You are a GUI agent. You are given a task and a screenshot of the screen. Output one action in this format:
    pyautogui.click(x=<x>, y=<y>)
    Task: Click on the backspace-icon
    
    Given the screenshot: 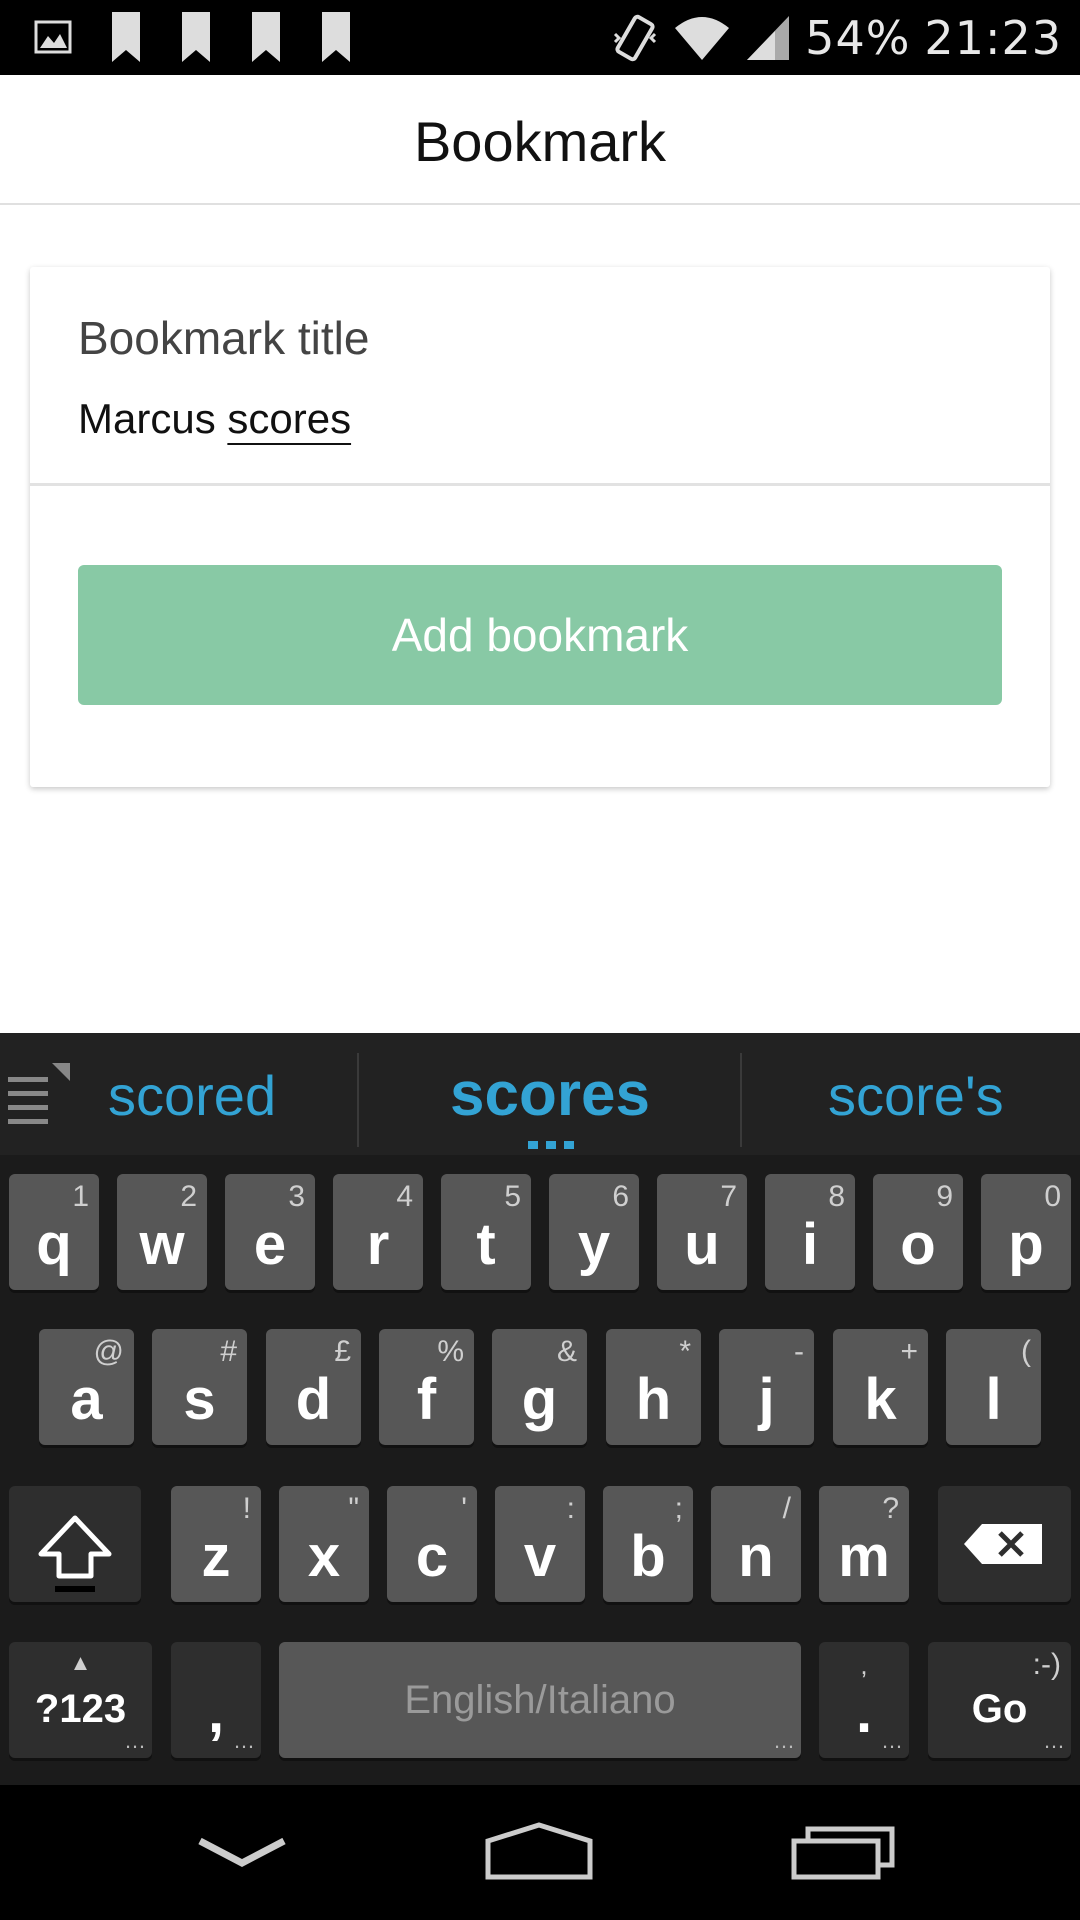 What is the action you would take?
    pyautogui.click(x=1003, y=1544)
    